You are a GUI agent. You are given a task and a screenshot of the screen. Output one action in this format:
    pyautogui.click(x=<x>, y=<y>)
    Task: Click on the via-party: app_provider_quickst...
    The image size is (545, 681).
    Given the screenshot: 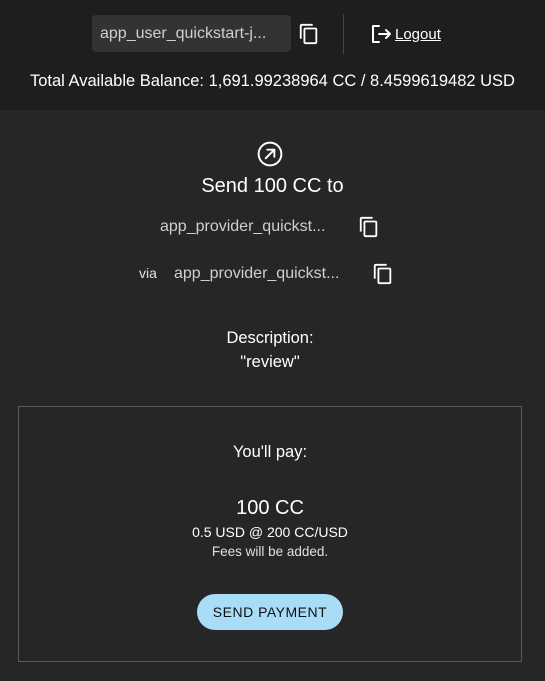 What is the action you would take?
    pyautogui.click(x=257, y=273)
    